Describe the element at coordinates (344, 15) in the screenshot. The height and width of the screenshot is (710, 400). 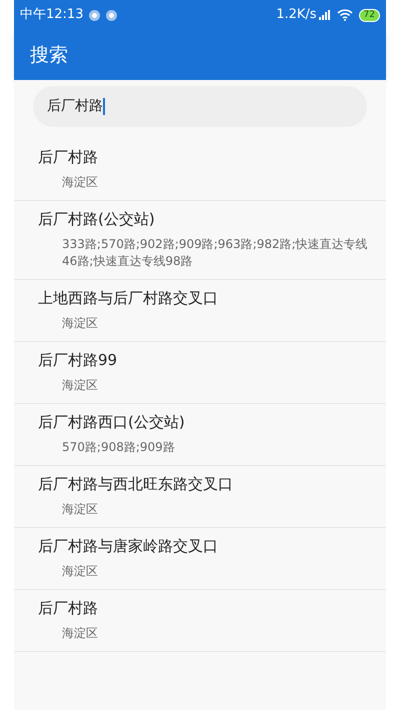
I see `wifi-icon` at that location.